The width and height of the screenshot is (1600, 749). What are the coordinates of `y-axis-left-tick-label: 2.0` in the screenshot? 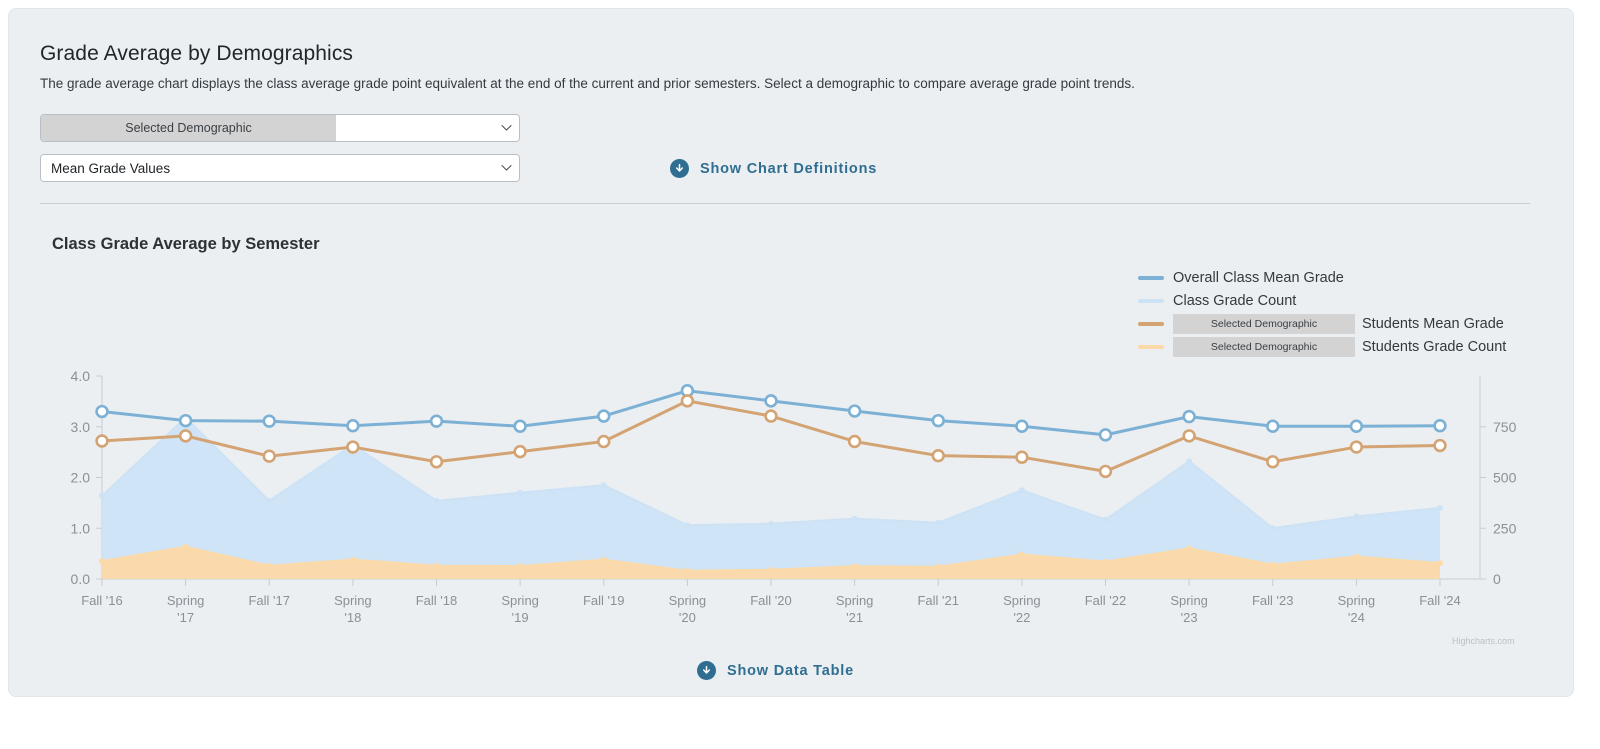 It's located at (81, 478).